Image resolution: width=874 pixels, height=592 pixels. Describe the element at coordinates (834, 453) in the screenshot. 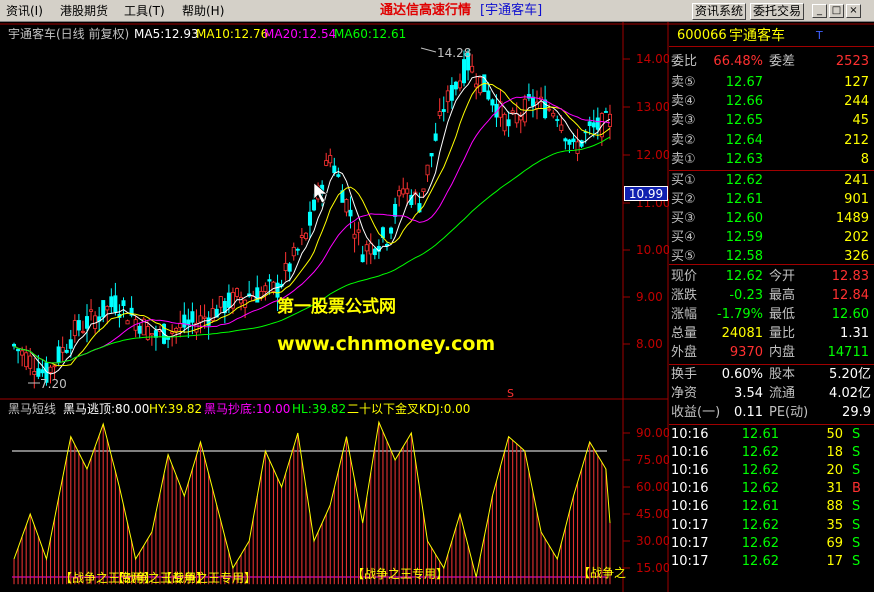

I see `tick-volume: 18` at that location.